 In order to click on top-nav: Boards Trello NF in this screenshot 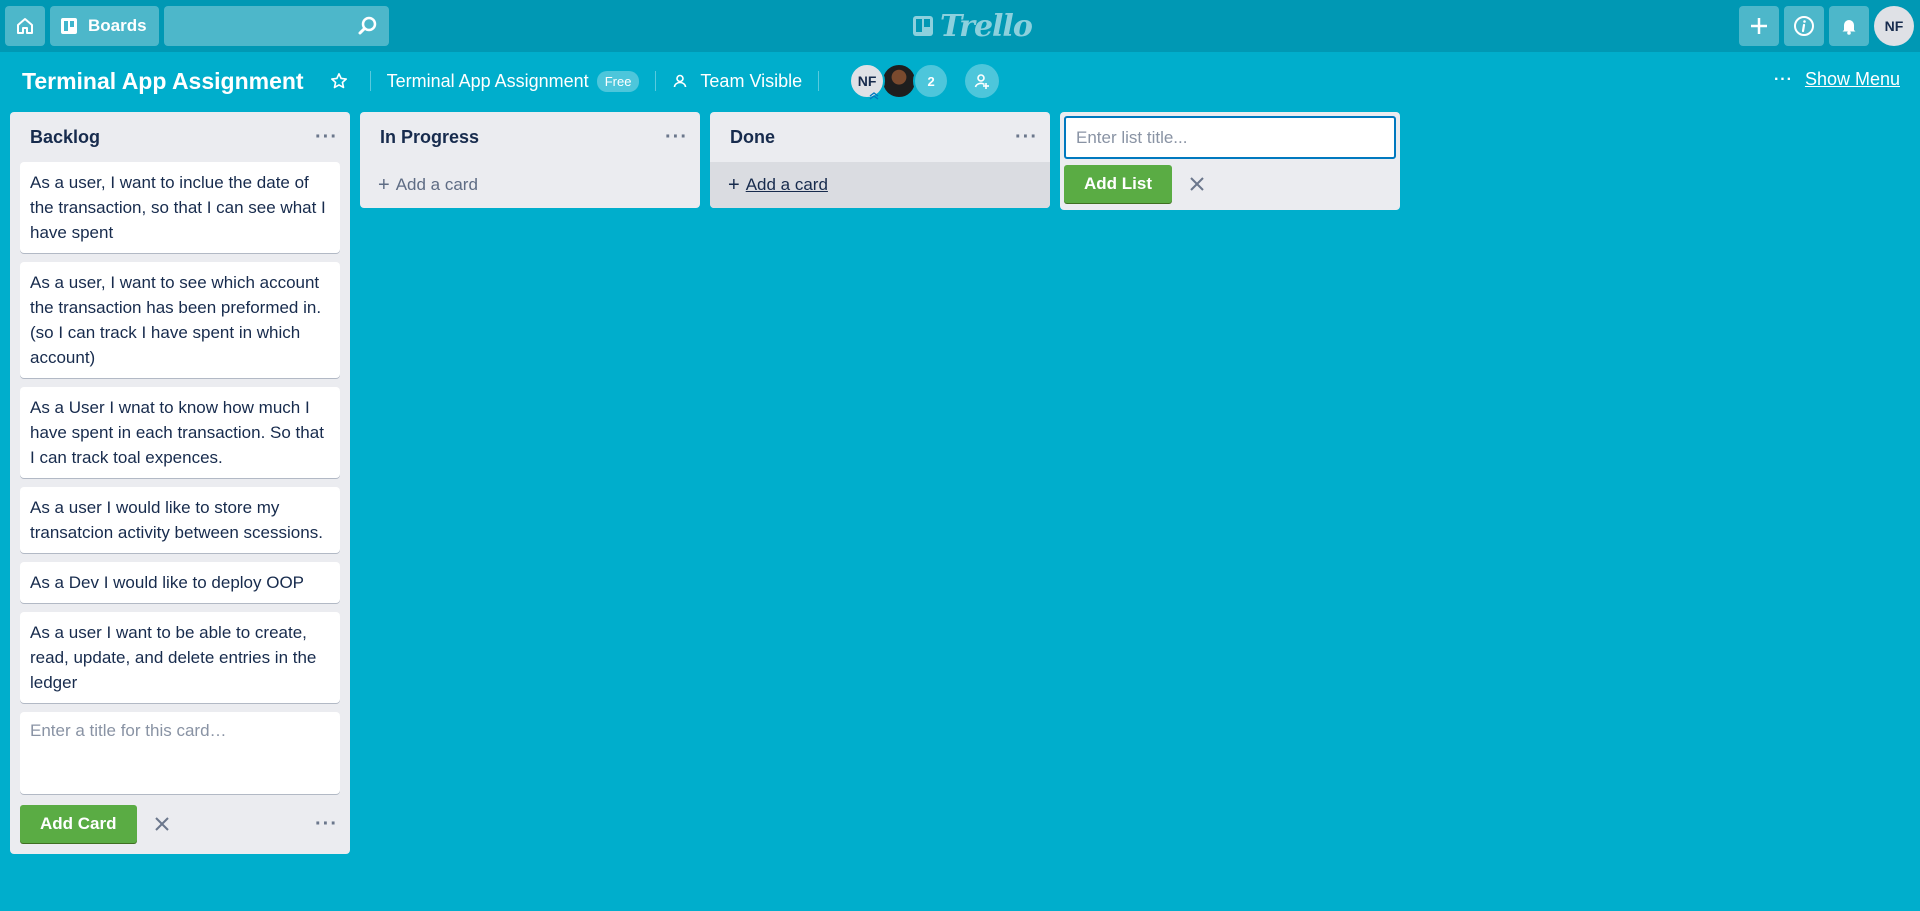, I will do `click(960, 26)`.